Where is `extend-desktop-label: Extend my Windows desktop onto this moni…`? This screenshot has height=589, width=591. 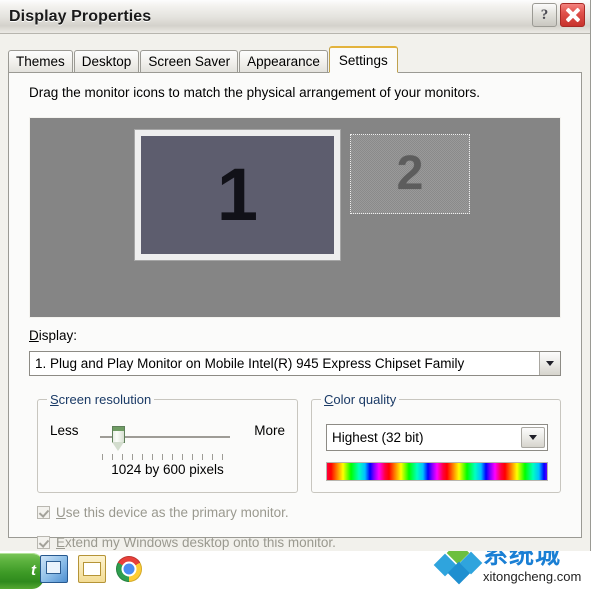
extend-desktop-label: Extend my Windows desktop onto this moni… is located at coordinates (196, 542).